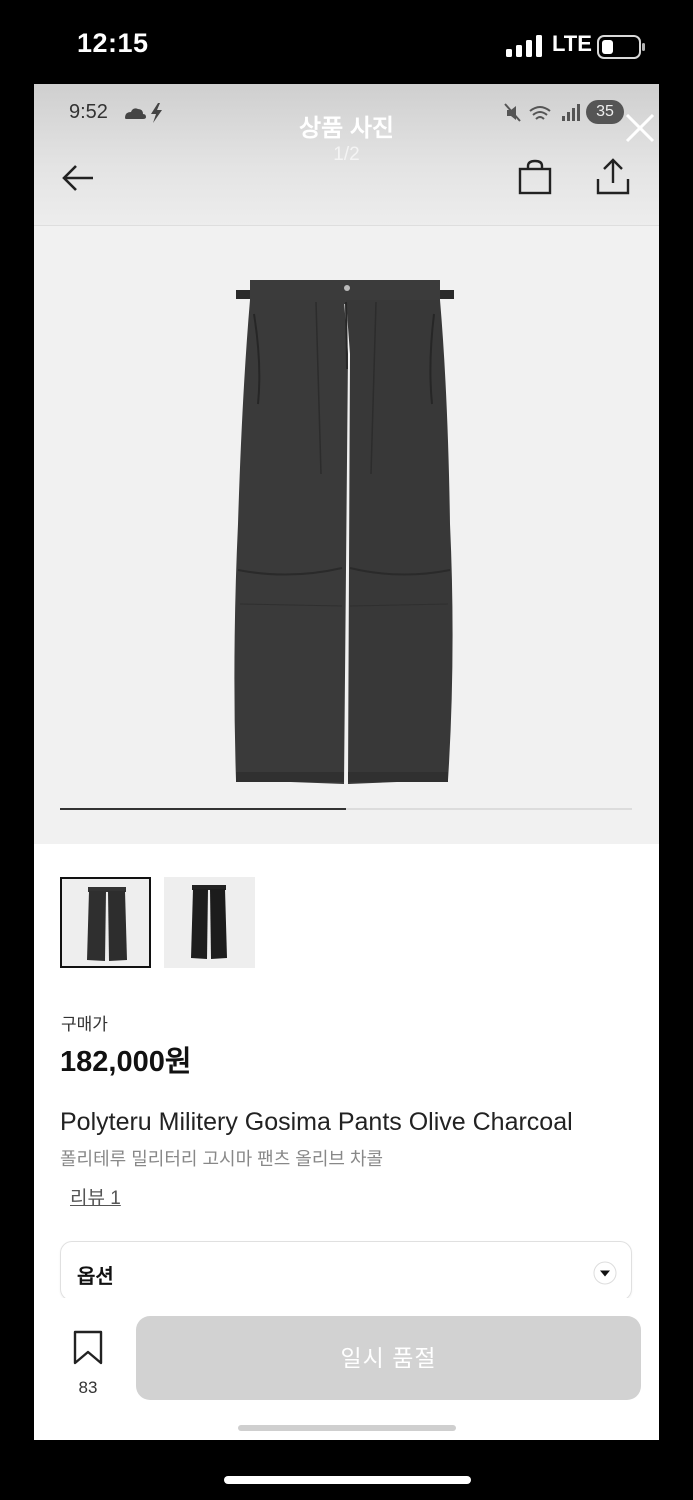 The image size is (693, 1500). Describe the element at coordinates (222, 1159) in the screenshot. I see `product-name-korean: 폴리테루 밀리터리 고시마 팬츠 올리브 차콜` at that location.